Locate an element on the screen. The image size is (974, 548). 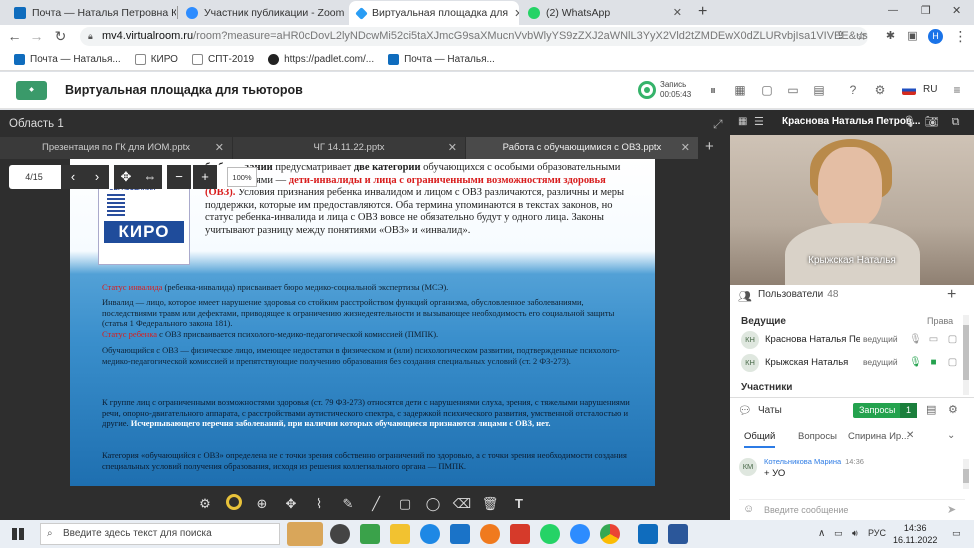
chat-tab-general: Общий is located at coordinates (760, 439).